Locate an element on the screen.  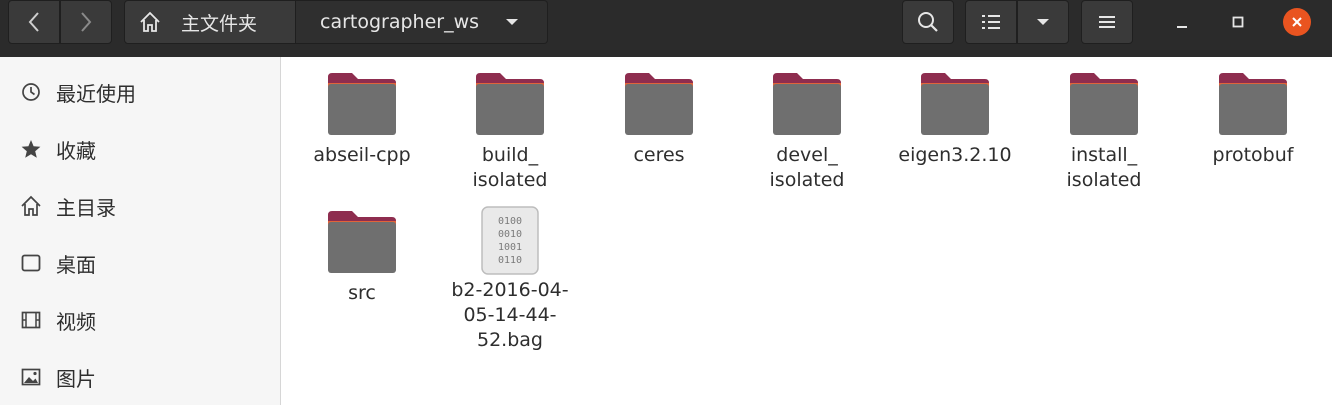
folder-item: devel_ isolated is located at coordinates (807, 132).